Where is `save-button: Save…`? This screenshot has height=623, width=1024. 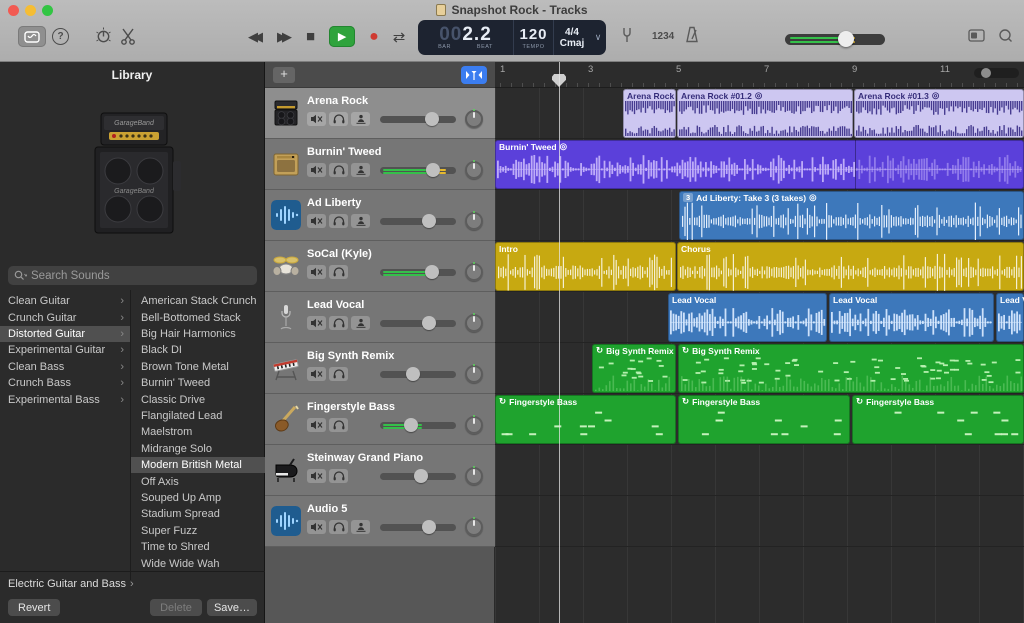
save-button: Save… is located at coordinates (232, 607).